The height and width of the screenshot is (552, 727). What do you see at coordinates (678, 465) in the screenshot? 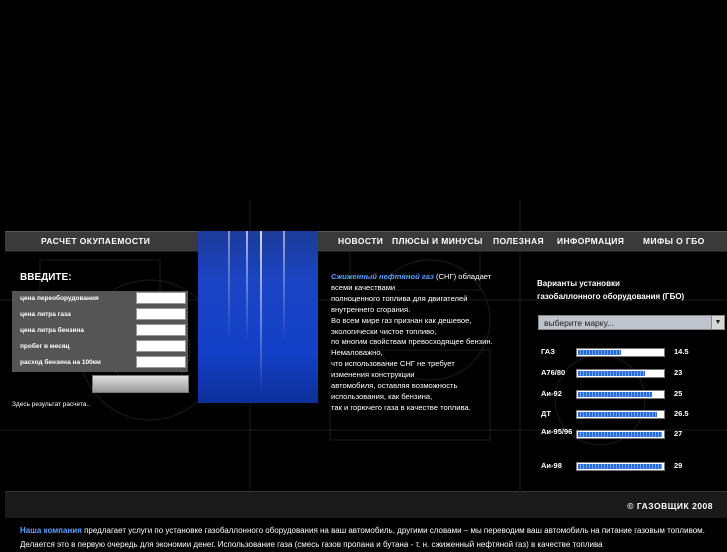
I see `fuel-price-value: 29` at bounding box center [678, 465].